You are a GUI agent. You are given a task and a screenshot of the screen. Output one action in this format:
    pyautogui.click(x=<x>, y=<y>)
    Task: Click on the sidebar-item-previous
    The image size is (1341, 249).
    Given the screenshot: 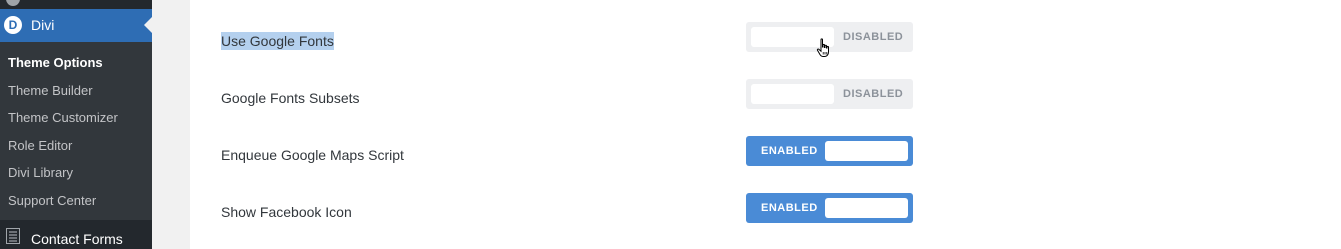 What is the action you would take?
    pyautogui.click(x=76, y=4)
    